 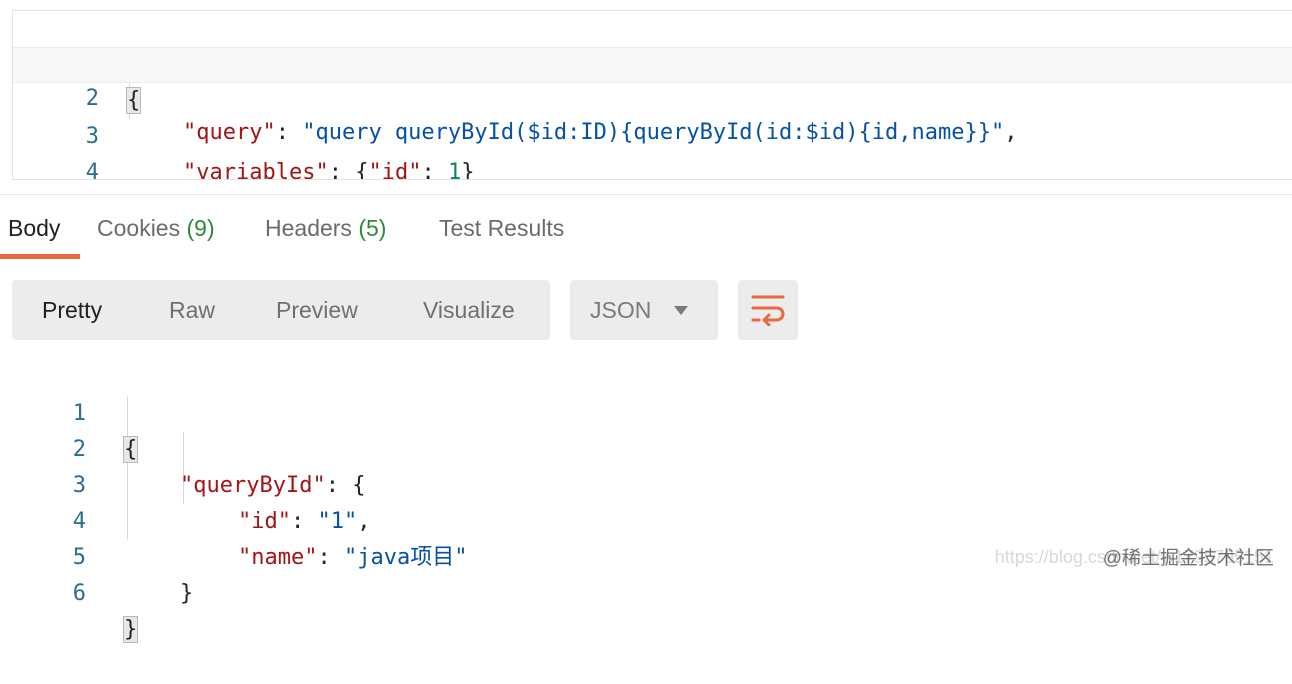 I want to click on view-mode-selector: Pretty Raw Preview Visualize, so click(x=281, y=310).